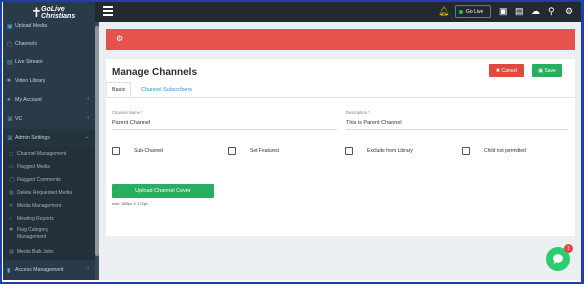 Image resolution: width=584 pixels, height=284 pixels. Describe the element at coordinates (10, 138) in the screenshot. I see `settings-icon: ⌘` at that location.